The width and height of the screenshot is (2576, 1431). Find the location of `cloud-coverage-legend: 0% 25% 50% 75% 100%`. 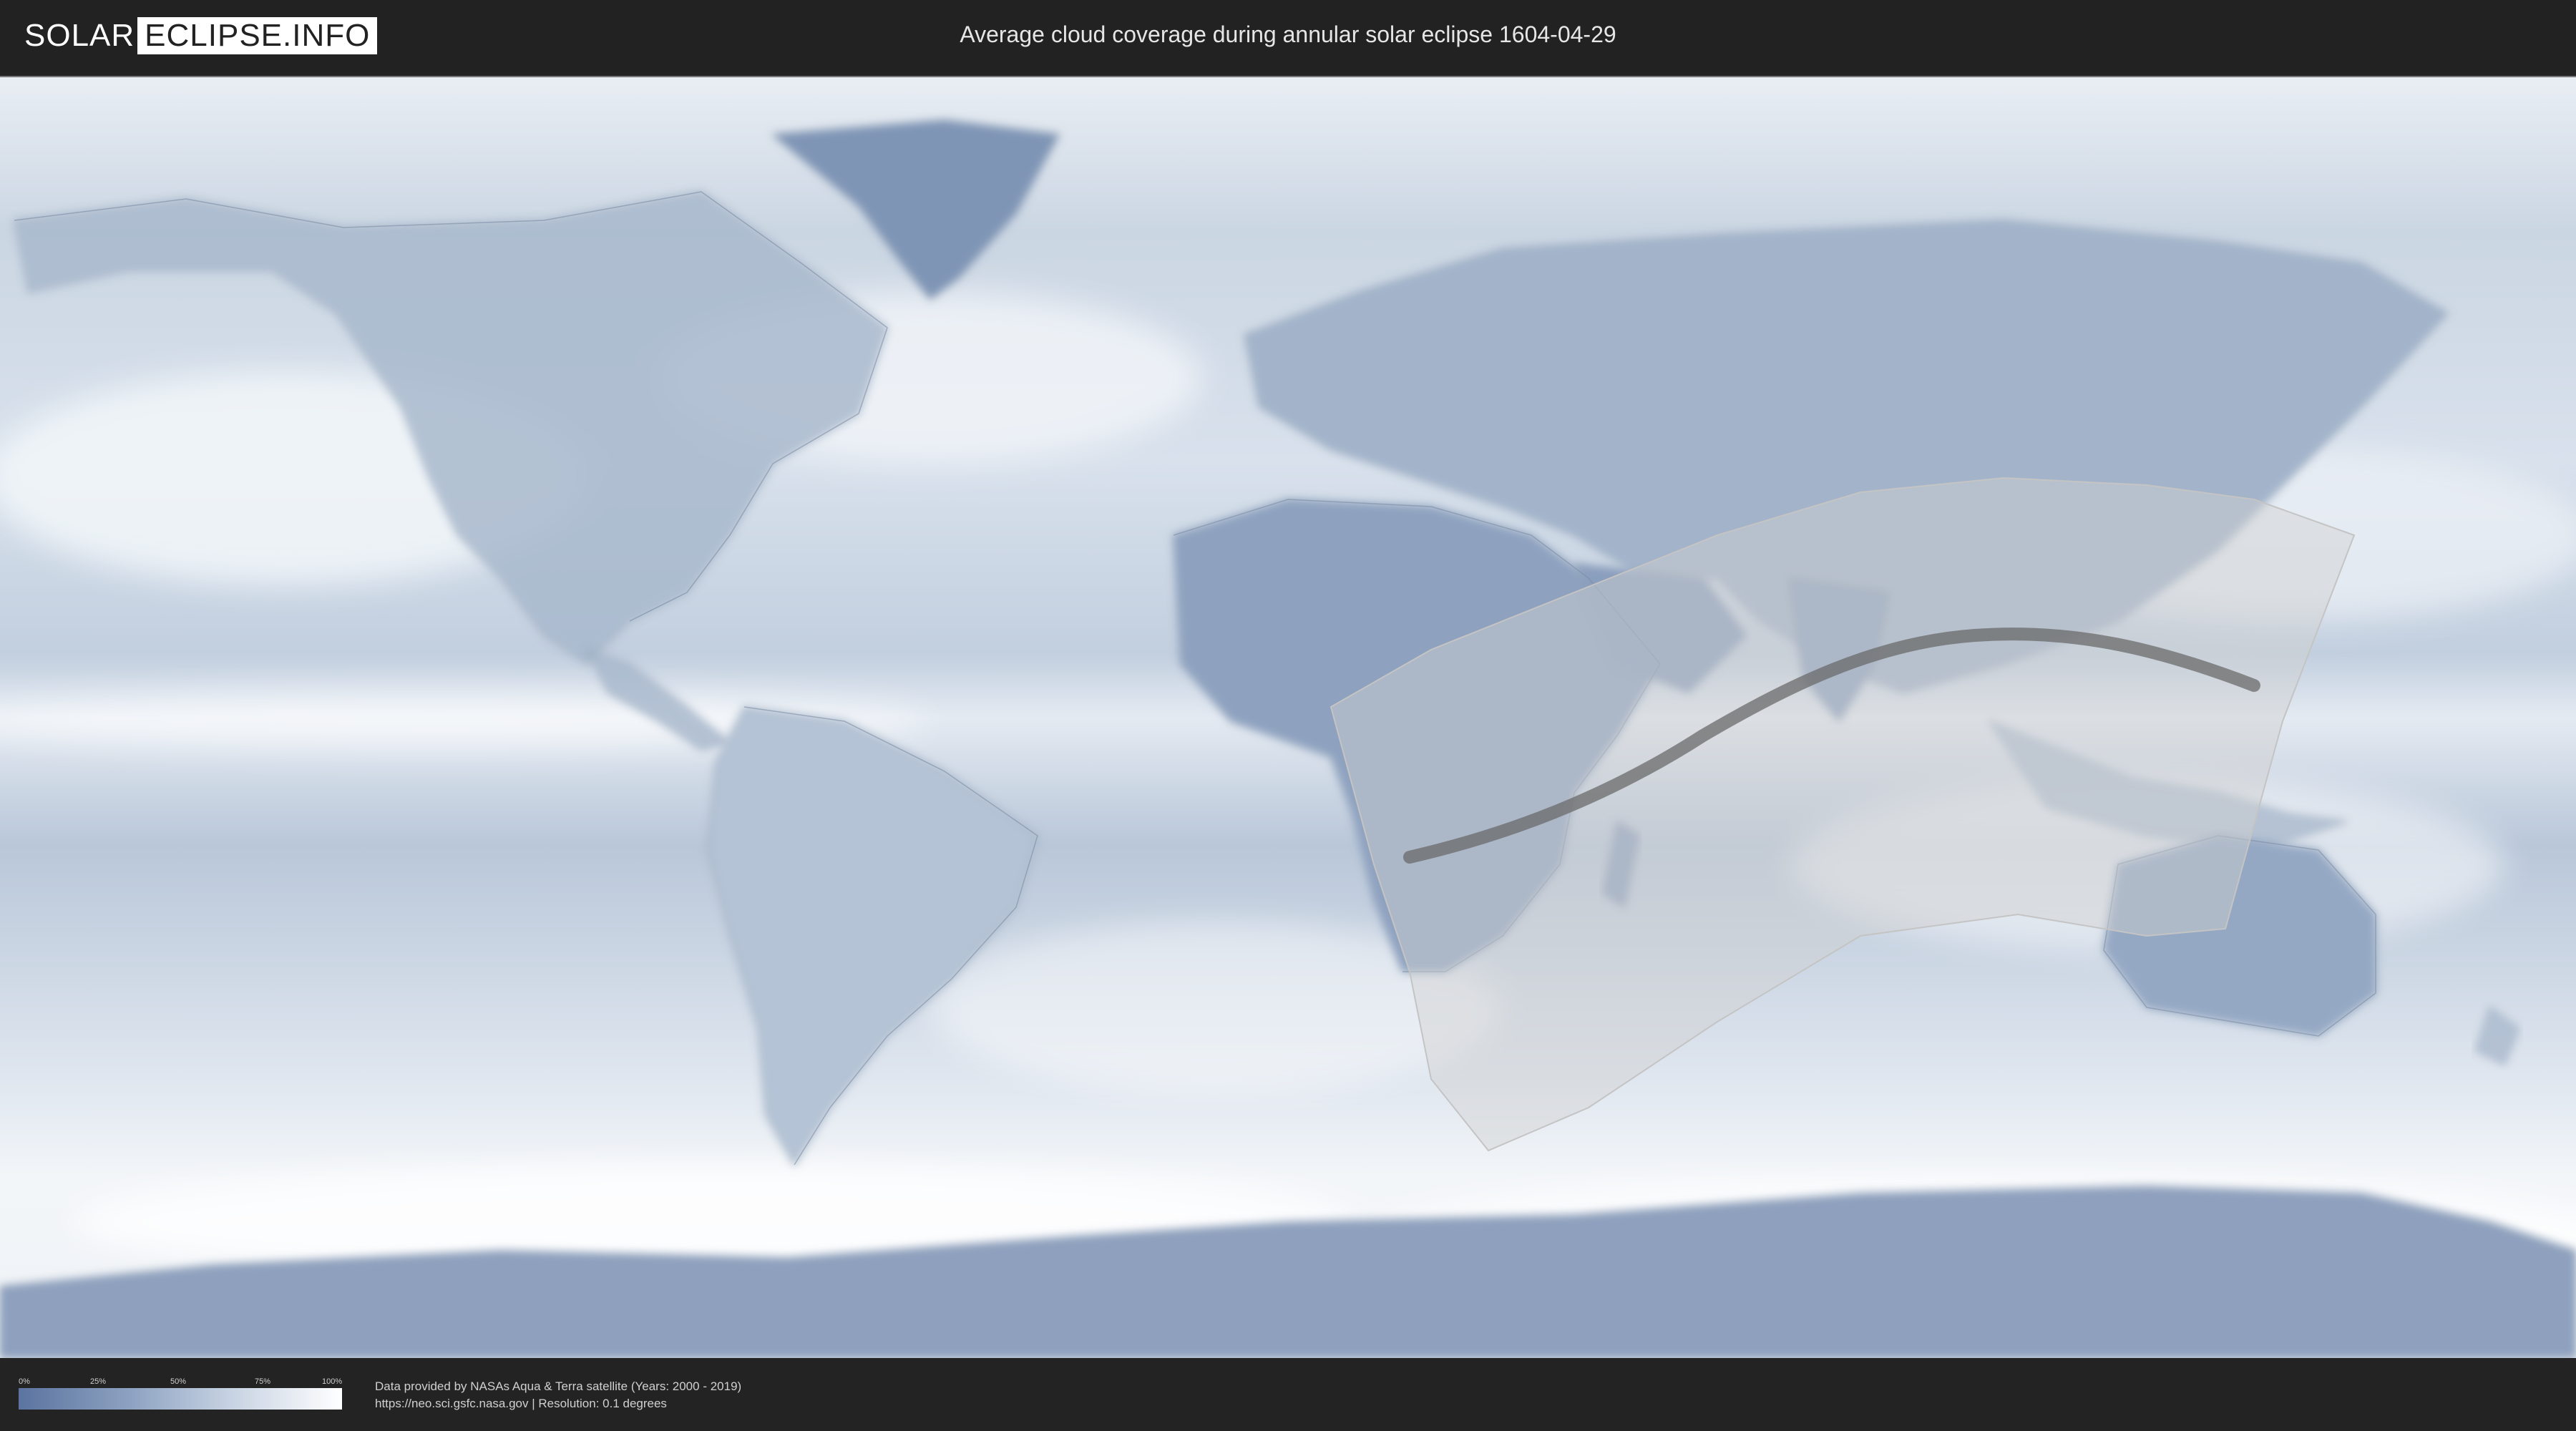

cloud-coverage-legend: 0% 25% 50% 75% 100% is located at coordinates (180, 1393).